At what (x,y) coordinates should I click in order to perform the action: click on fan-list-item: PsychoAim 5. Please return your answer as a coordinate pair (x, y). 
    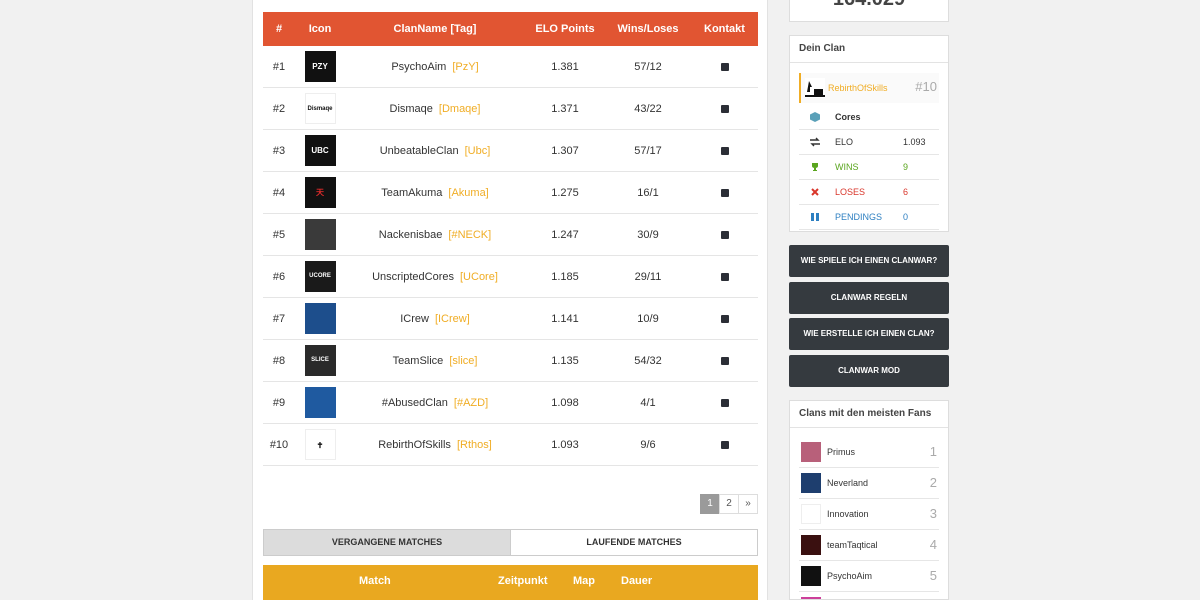
    Looking at the image, I should click on (869, 576).